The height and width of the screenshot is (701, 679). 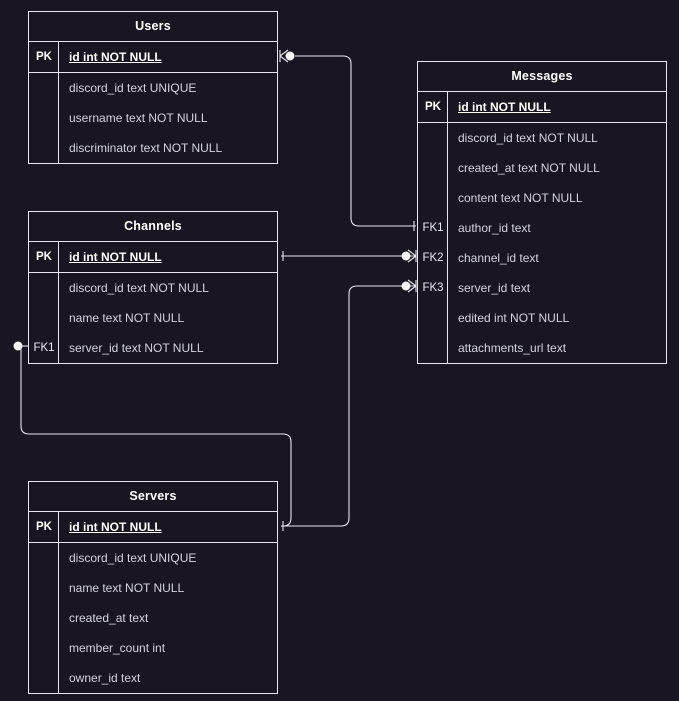 I want to click on relationship-channels-messages, so click(x=349, y=256).